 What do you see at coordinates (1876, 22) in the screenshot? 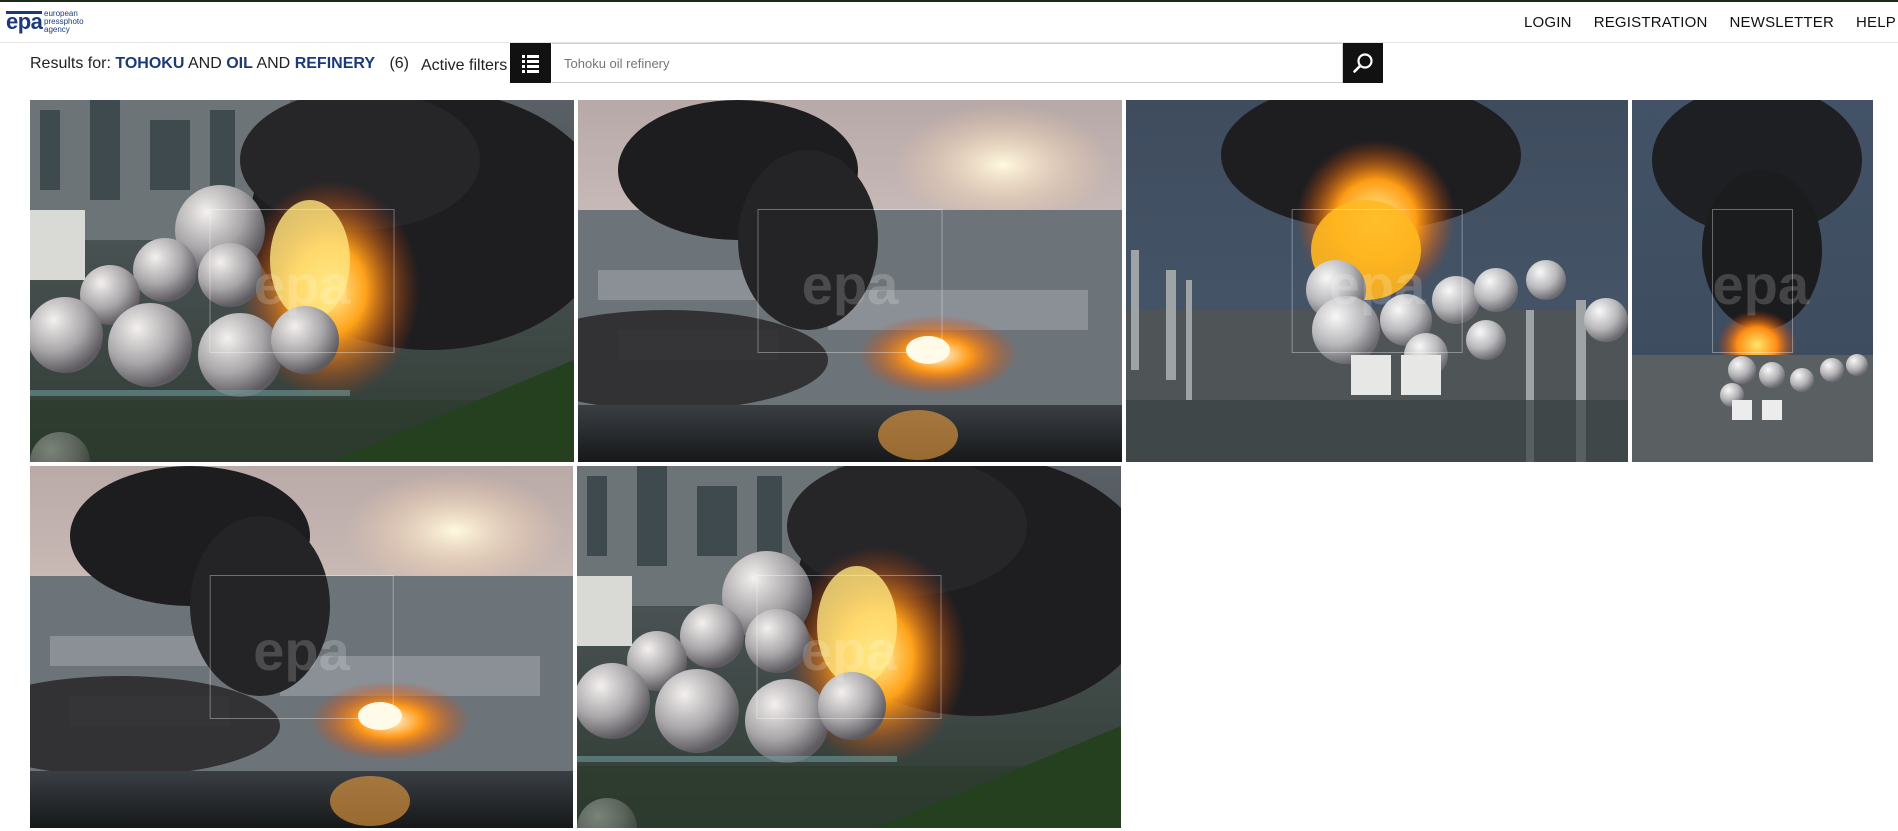
I see `help-link: HELP` at bounding box center [1876, 22].